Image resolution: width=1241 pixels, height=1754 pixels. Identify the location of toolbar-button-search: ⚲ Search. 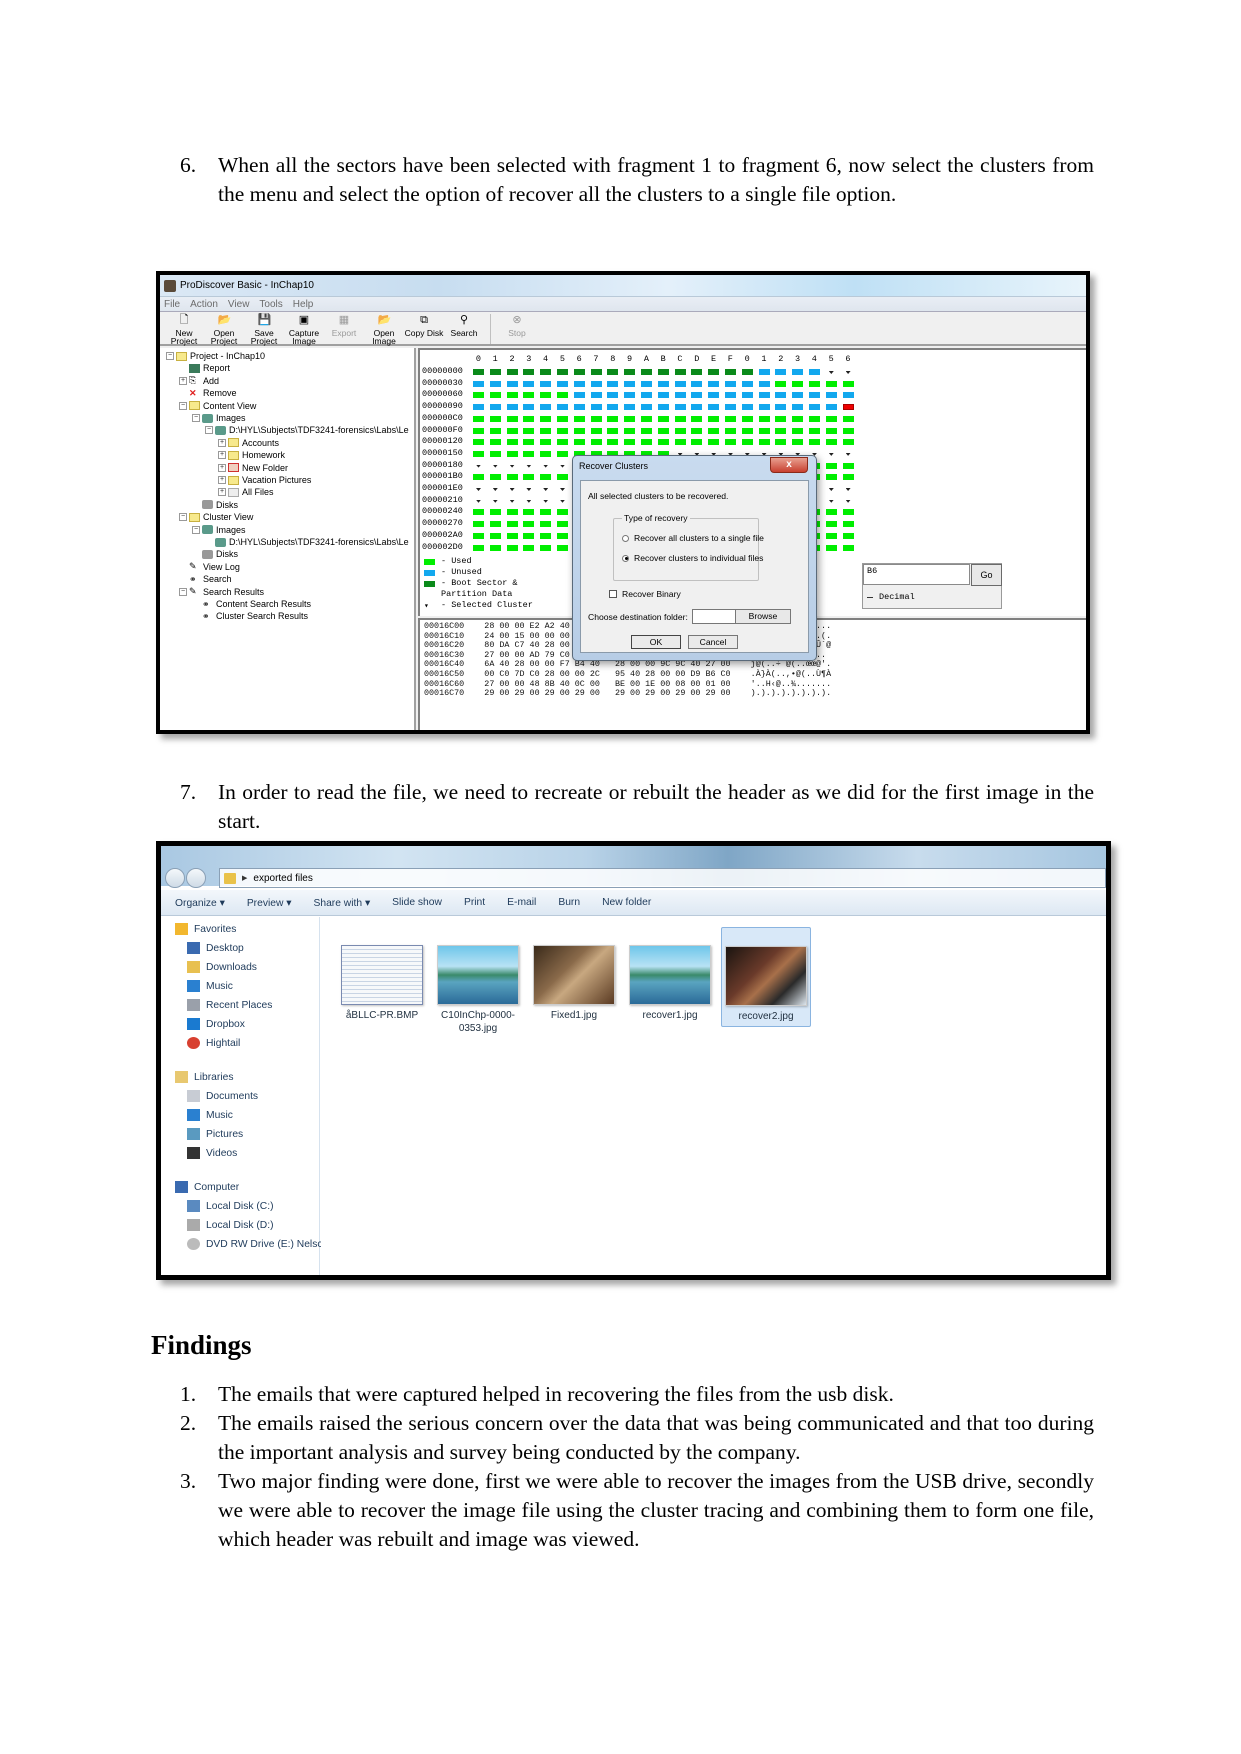
(464, 325).